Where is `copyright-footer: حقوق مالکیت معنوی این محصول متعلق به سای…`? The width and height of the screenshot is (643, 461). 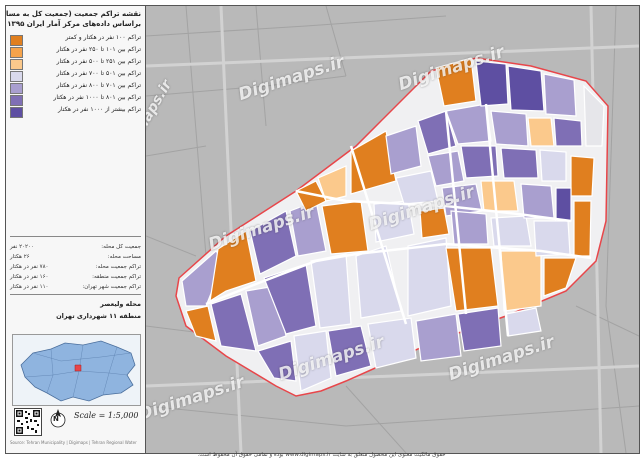
copyright-footer: حقوق مالکیت معنوی این محصول متعلق به سای… is located at coordinates (321, 455).